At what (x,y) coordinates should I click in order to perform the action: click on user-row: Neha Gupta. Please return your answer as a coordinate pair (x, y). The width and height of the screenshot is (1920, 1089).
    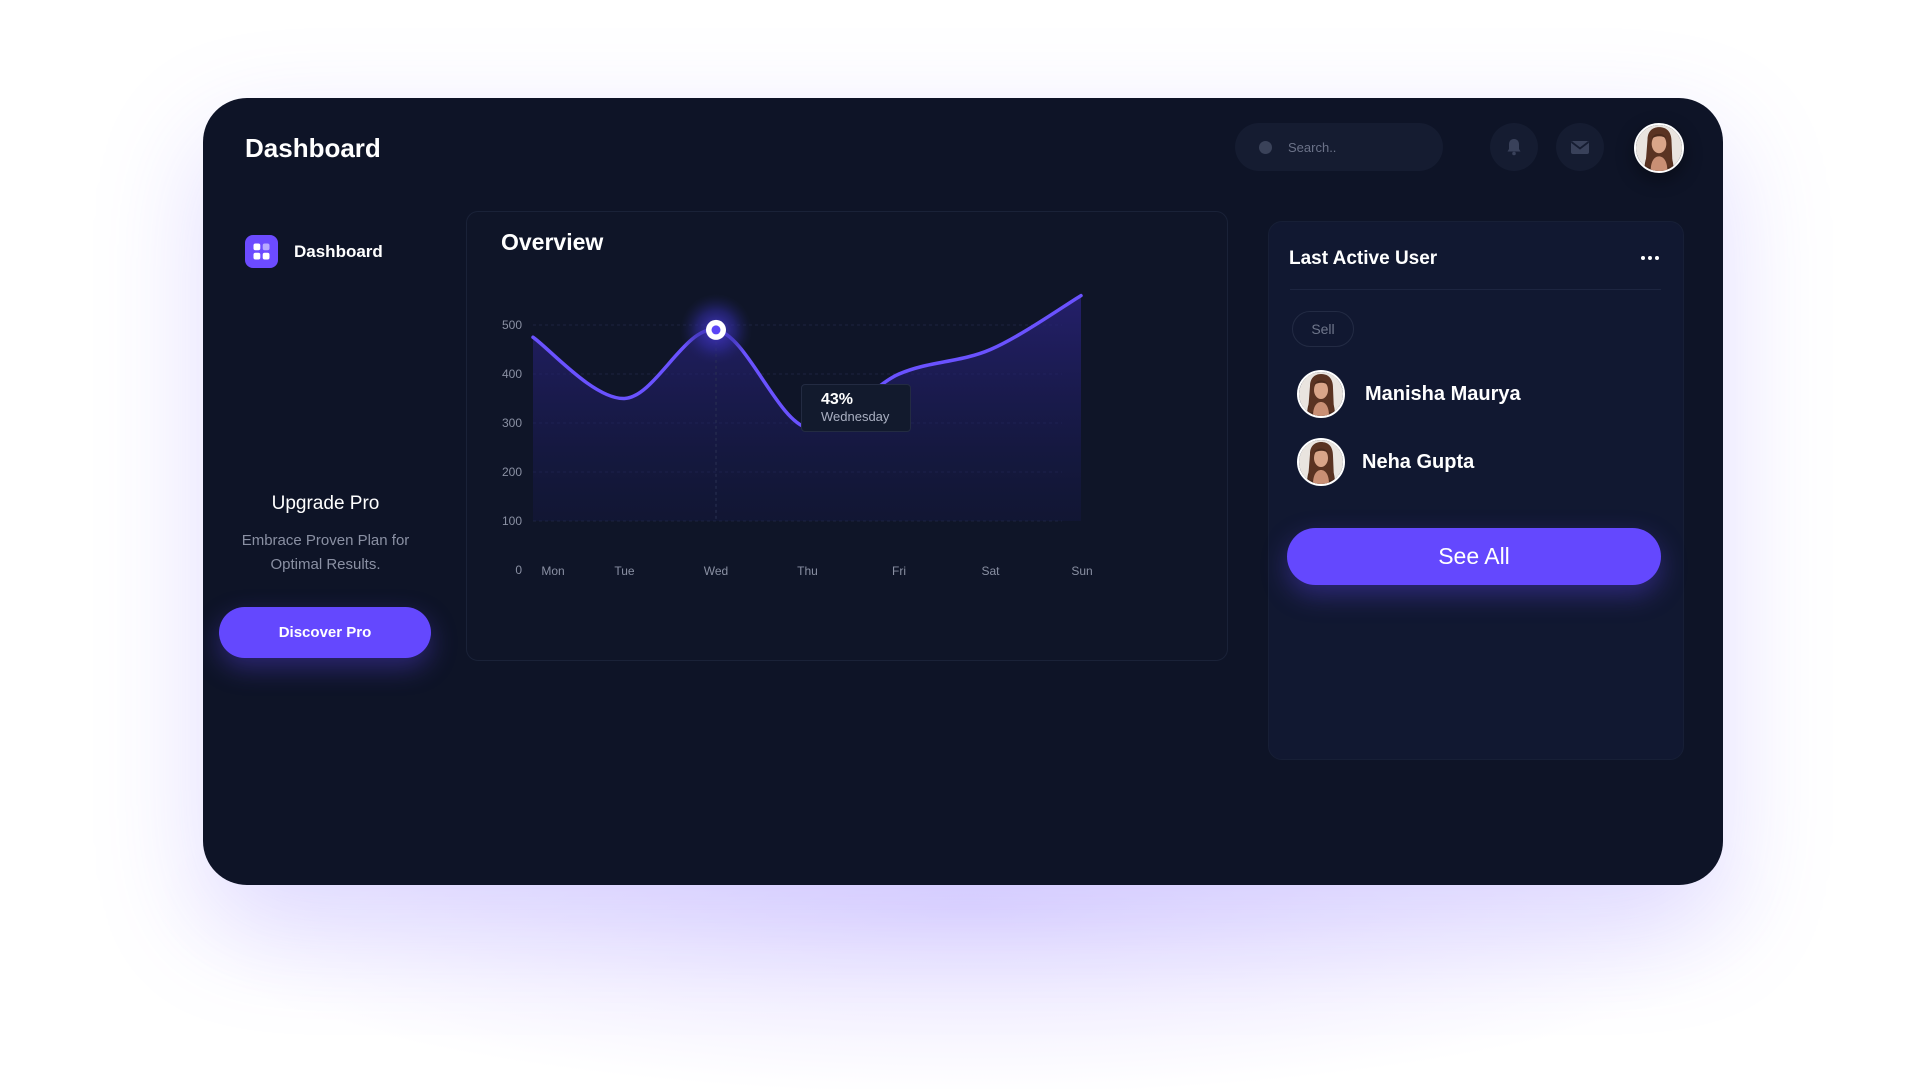
    Looking at the image, I should click on (1385, 462).